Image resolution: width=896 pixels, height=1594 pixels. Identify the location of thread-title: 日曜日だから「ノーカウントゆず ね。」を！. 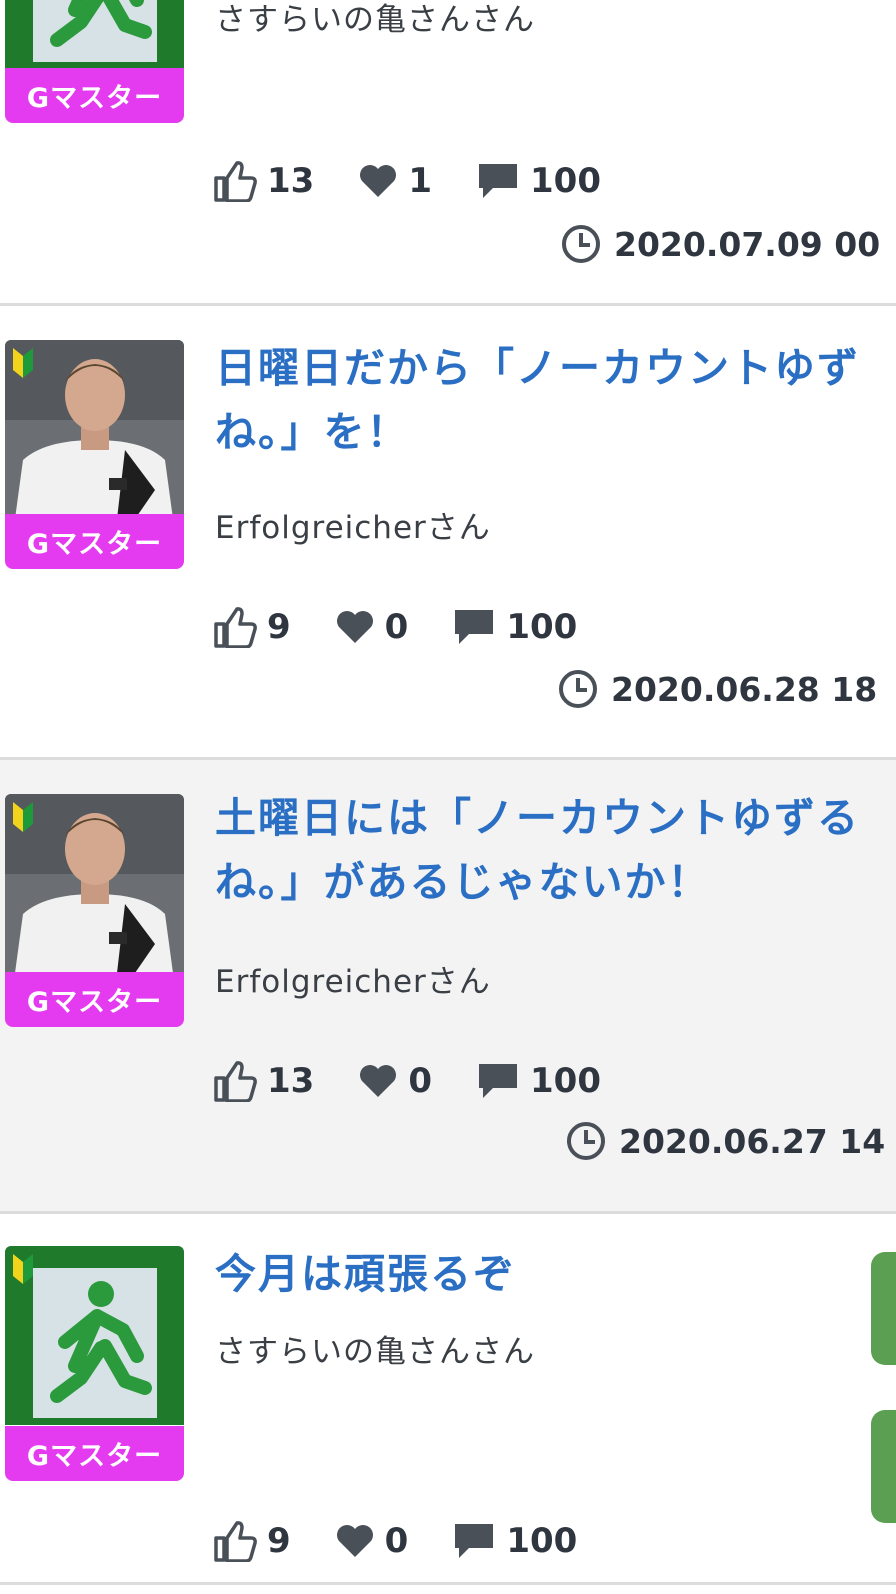
(555, 400).